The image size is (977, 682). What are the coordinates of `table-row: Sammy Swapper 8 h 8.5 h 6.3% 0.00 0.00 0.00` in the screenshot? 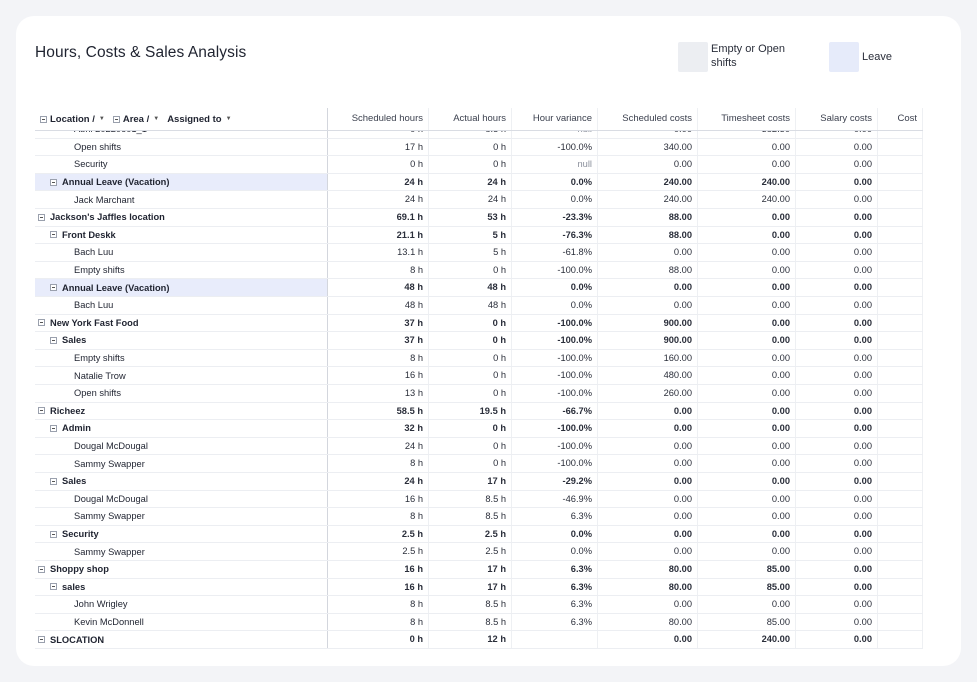 It's located at (479, 517).